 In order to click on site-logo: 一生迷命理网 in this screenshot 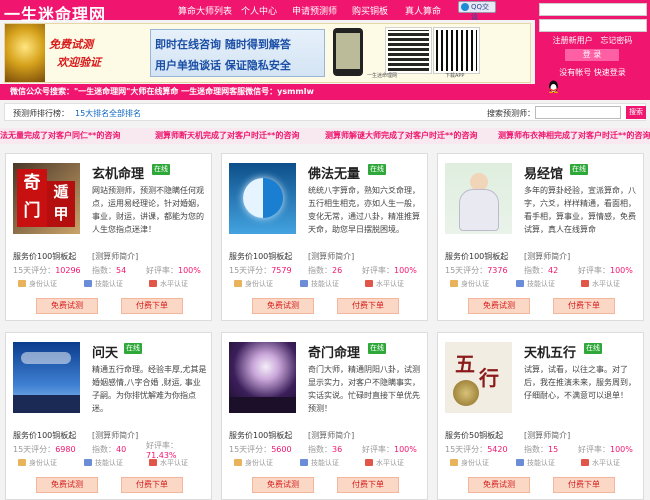, I will do `click(55, 13)`.